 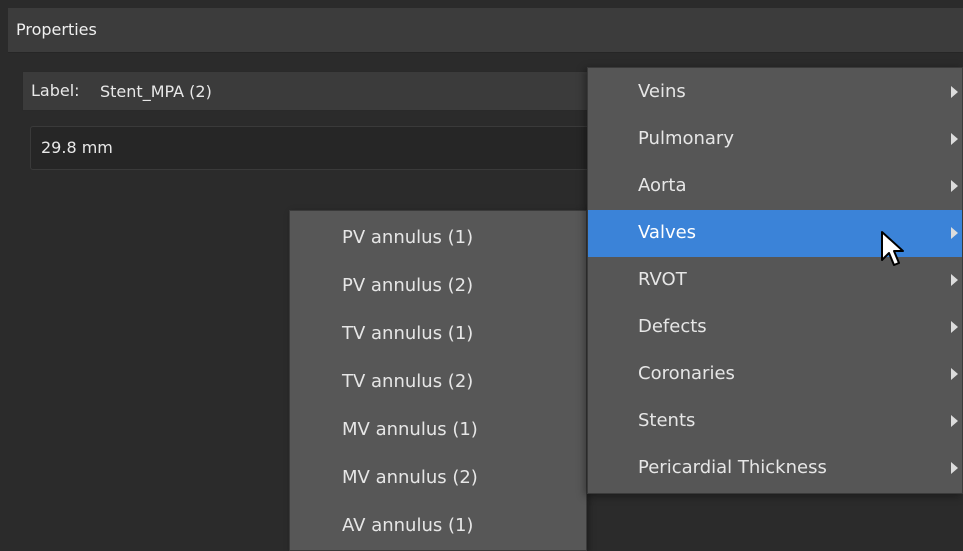 I want to click on submenu-item-mv-annulus-2: MV annulus (2), so click(x=438, y=478).